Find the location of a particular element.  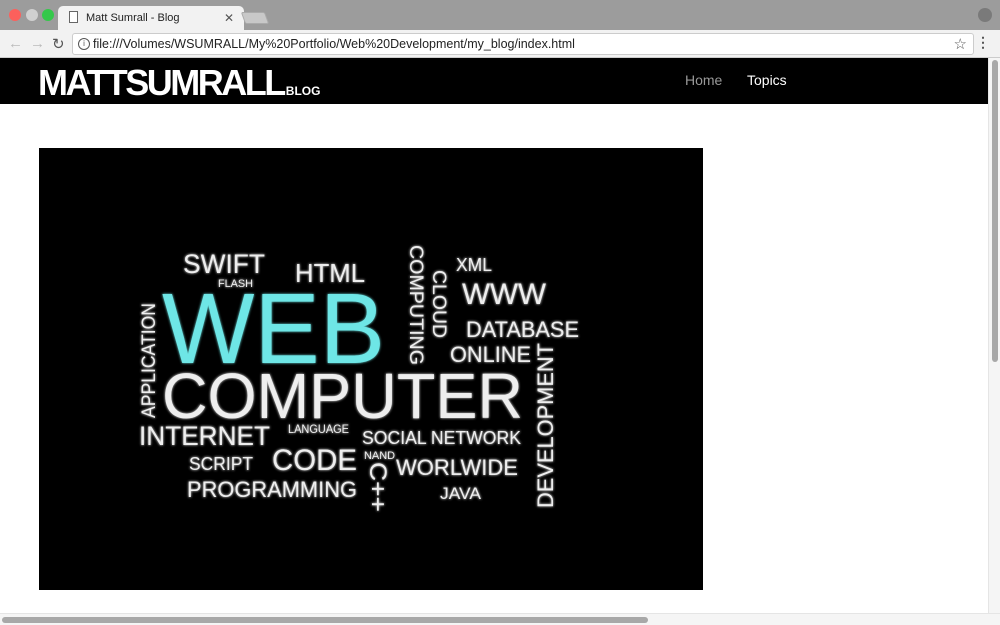

word-www: WWW is located at coordinates (504, 294).